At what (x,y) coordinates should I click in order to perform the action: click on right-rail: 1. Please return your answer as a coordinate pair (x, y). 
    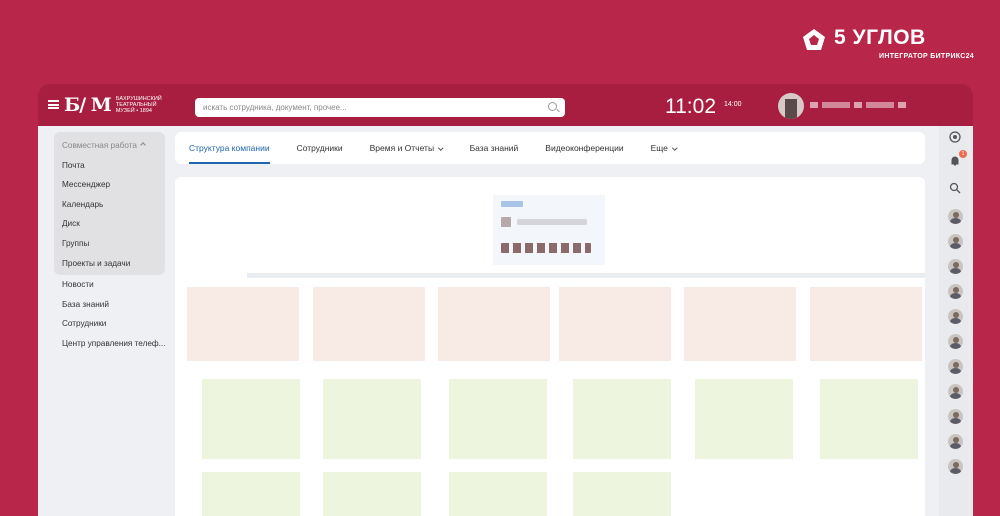
    Looking at the image, I should click on (956, 321).